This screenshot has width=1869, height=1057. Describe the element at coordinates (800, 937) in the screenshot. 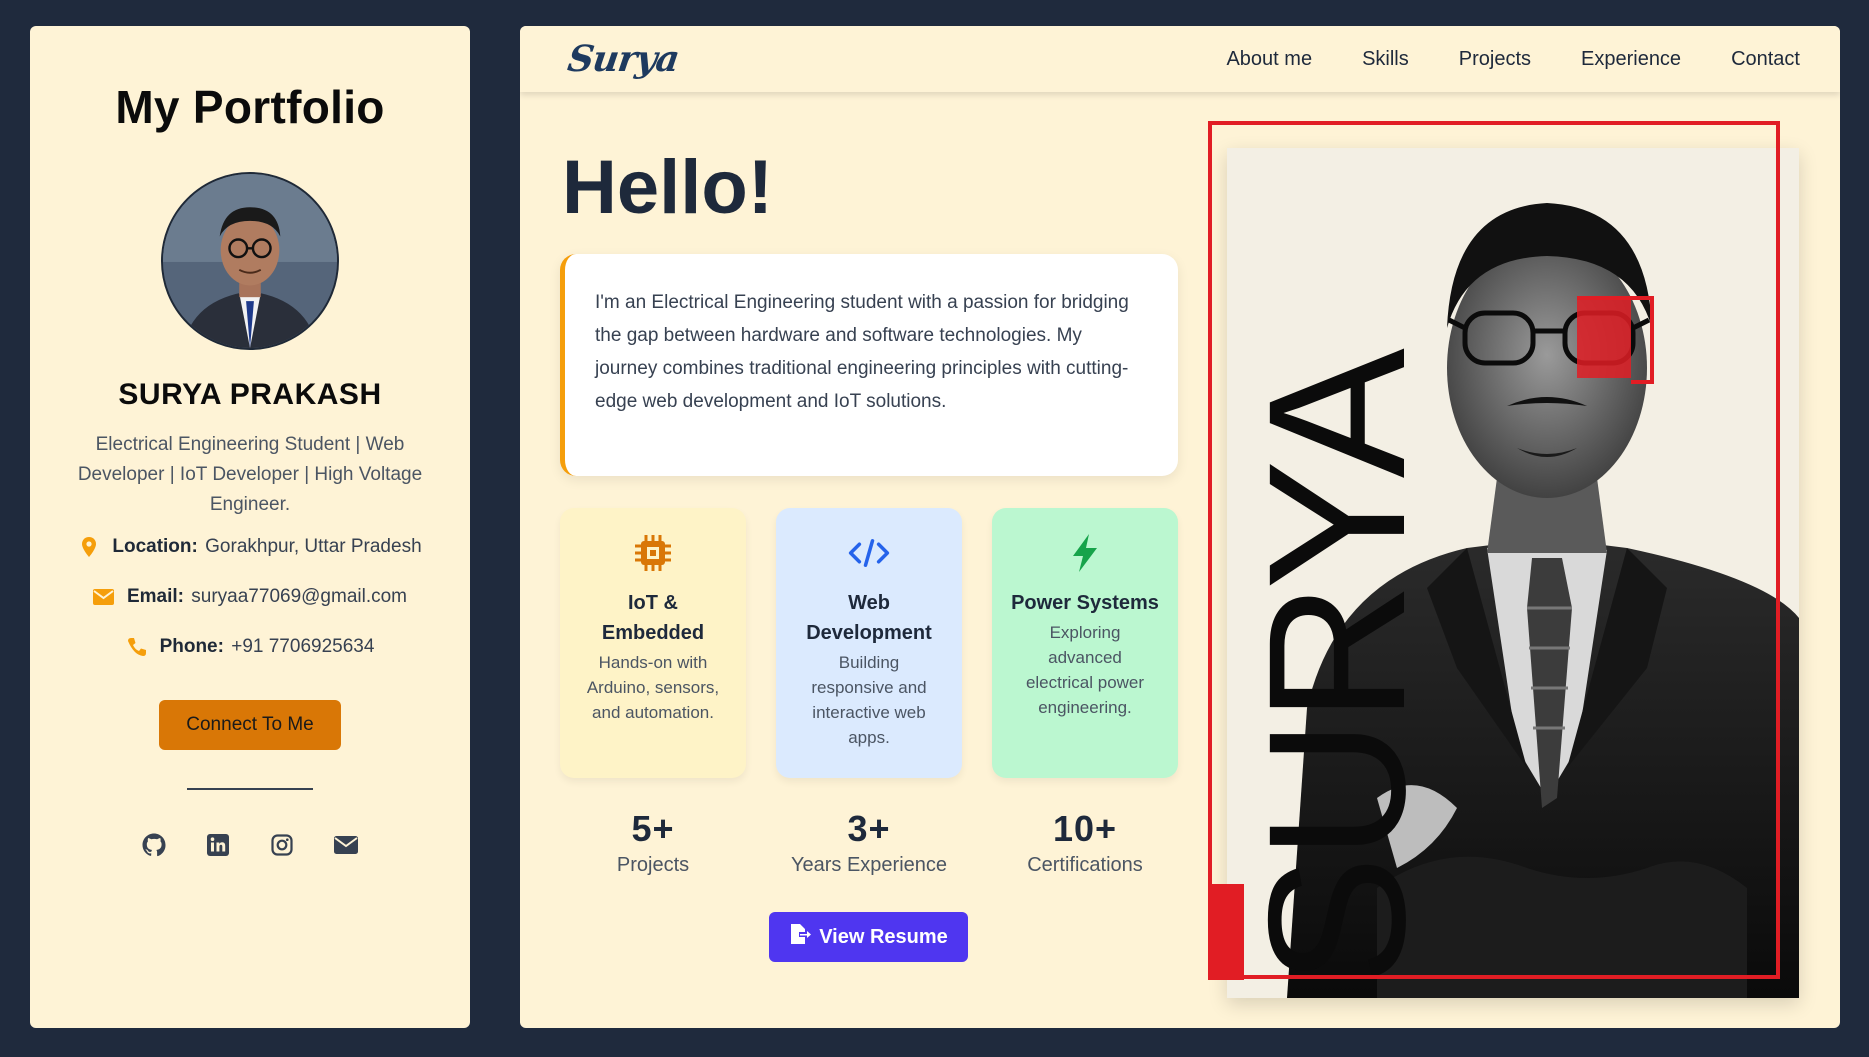

I see `file-export-icon` at that location.